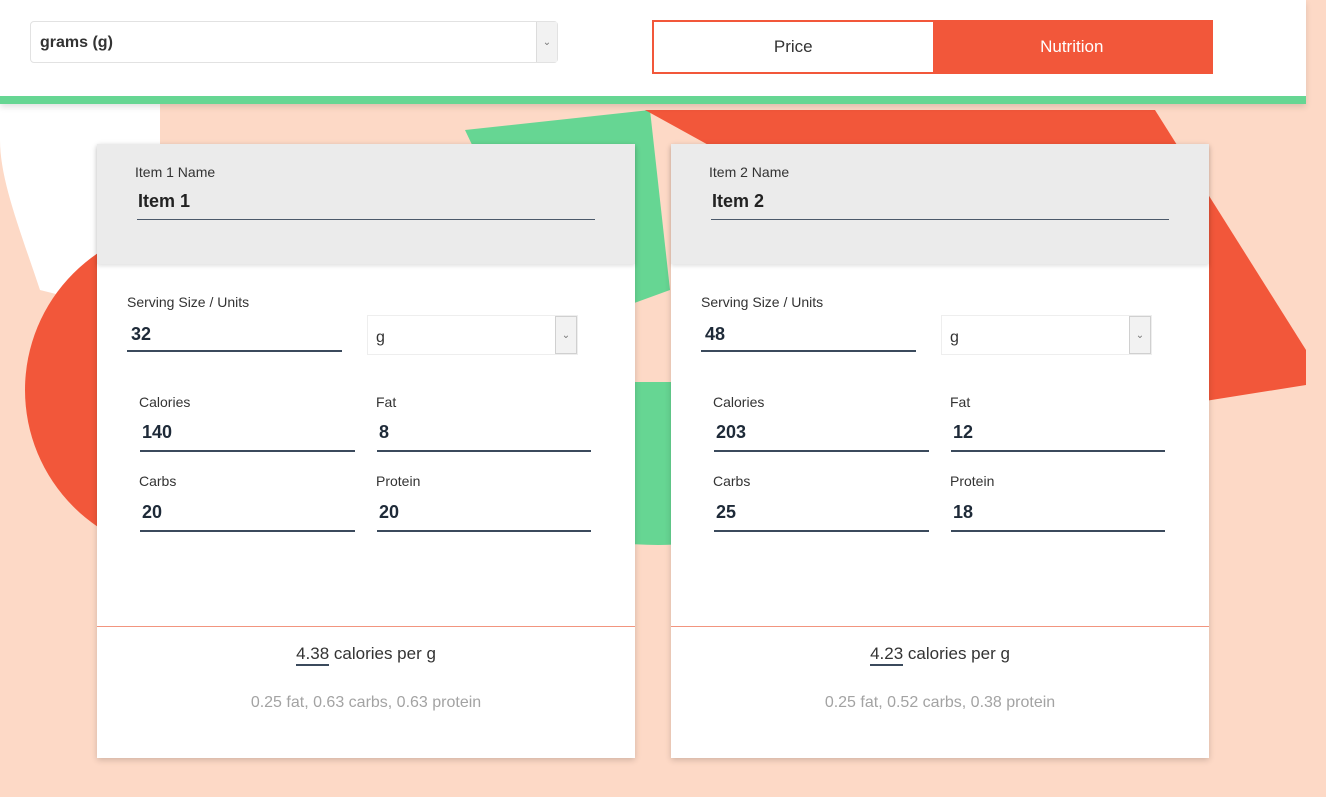  I want to click on calories-per-unit-value: 4.38, so click(313, 655).